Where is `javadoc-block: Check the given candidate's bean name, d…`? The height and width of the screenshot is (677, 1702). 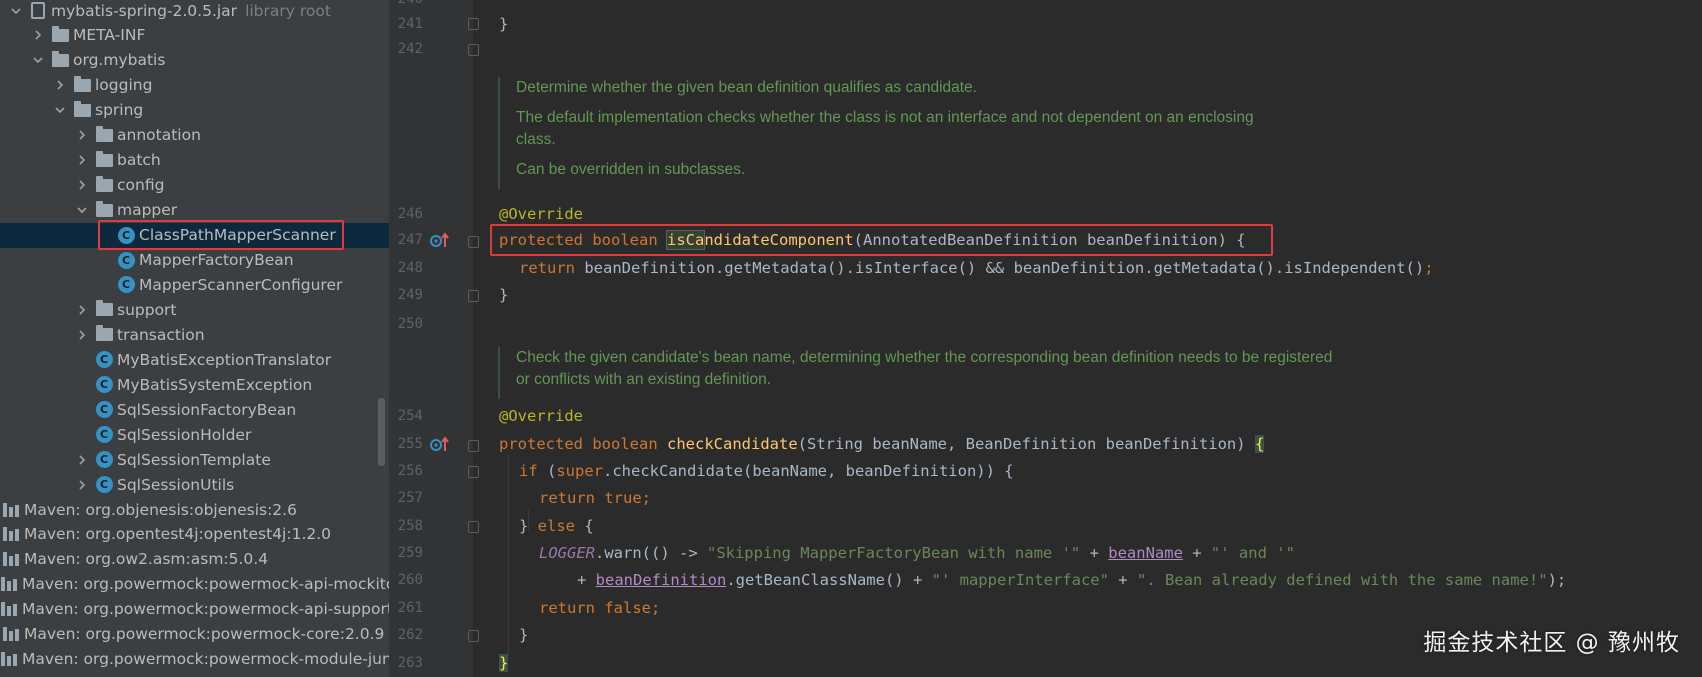 javadoc-block: Check the given candidate's bean name, d… is located at coordinates (948, 373).